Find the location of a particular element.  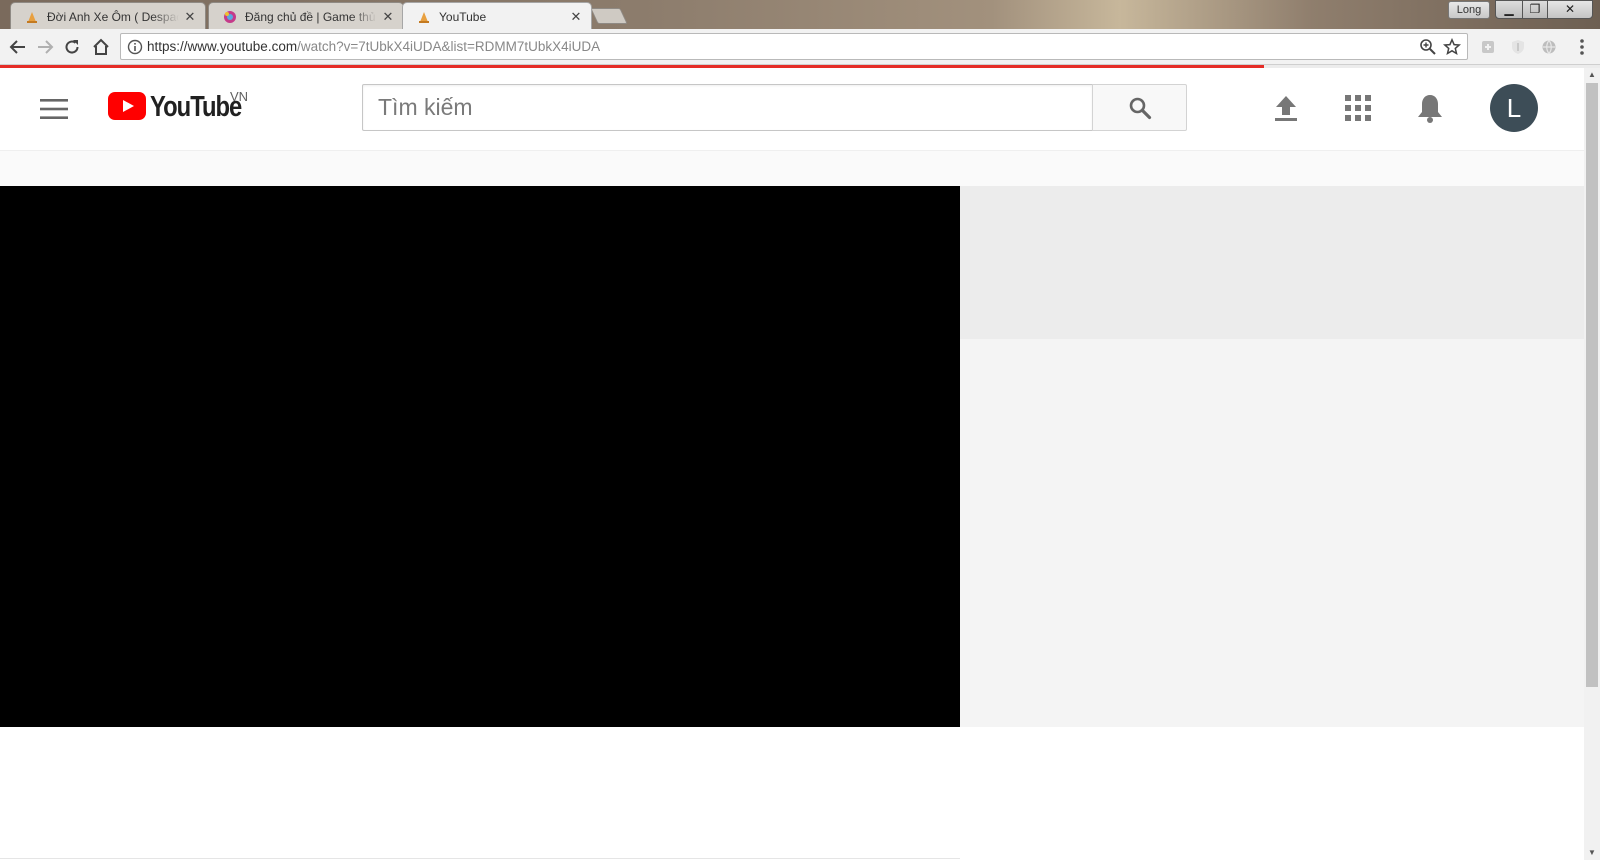

search-icon is located at coordinates (1140, 108).